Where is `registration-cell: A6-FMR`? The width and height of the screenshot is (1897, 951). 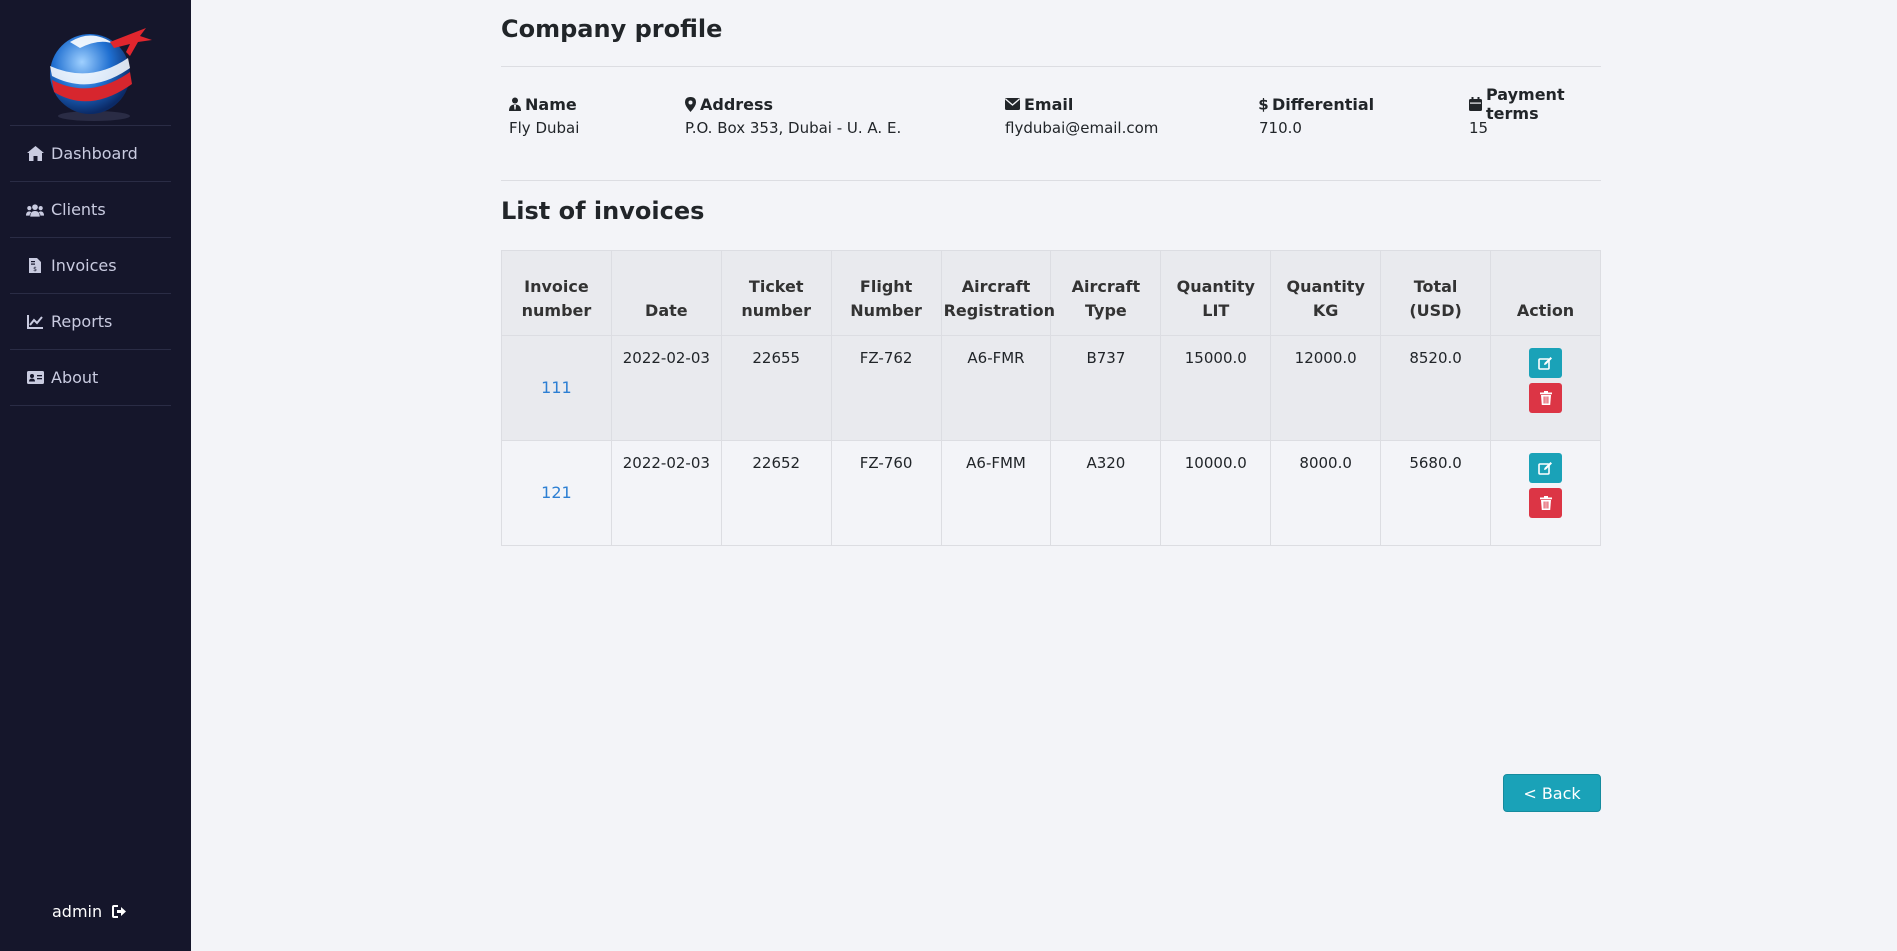 registration-cell: A6-FMR is located at coordinates (996, 388).